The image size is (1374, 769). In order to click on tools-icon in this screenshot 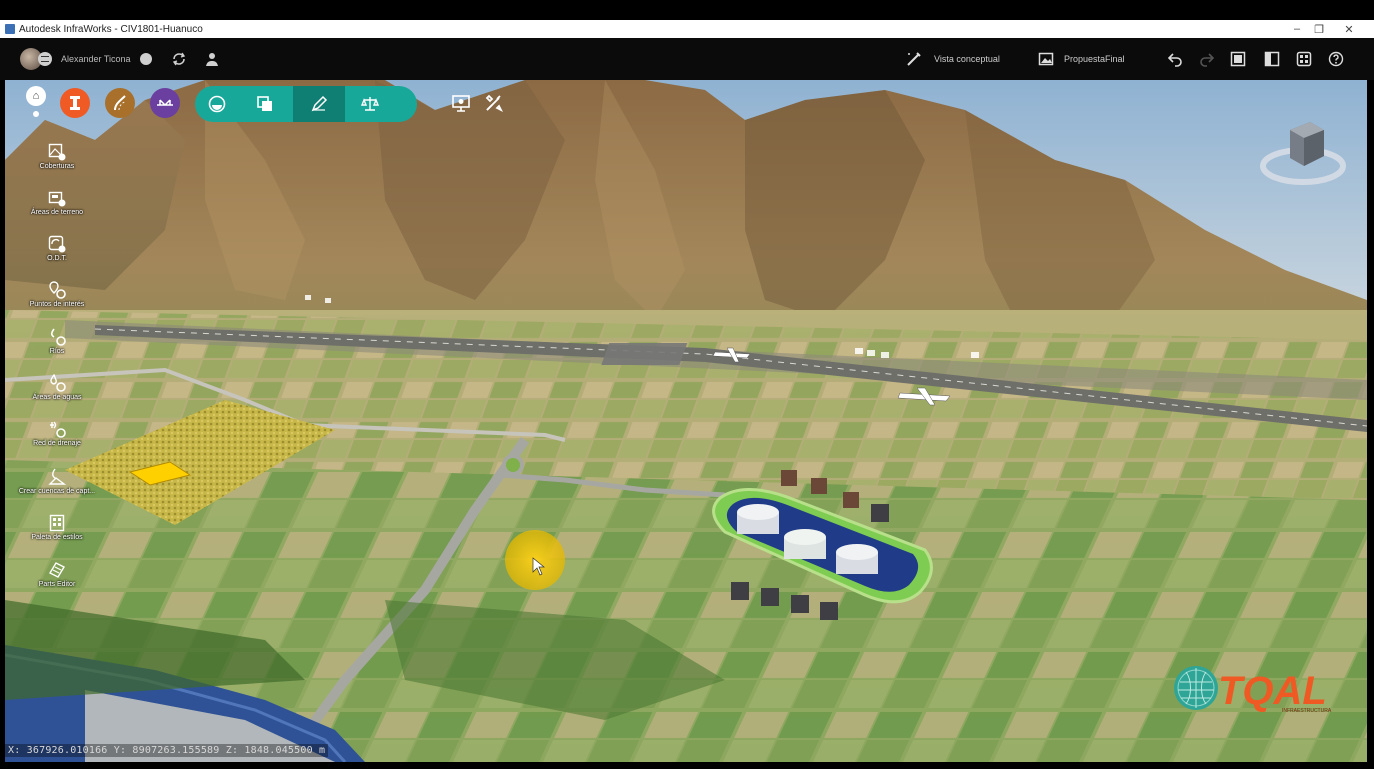, I will do `click(494, 103)`.